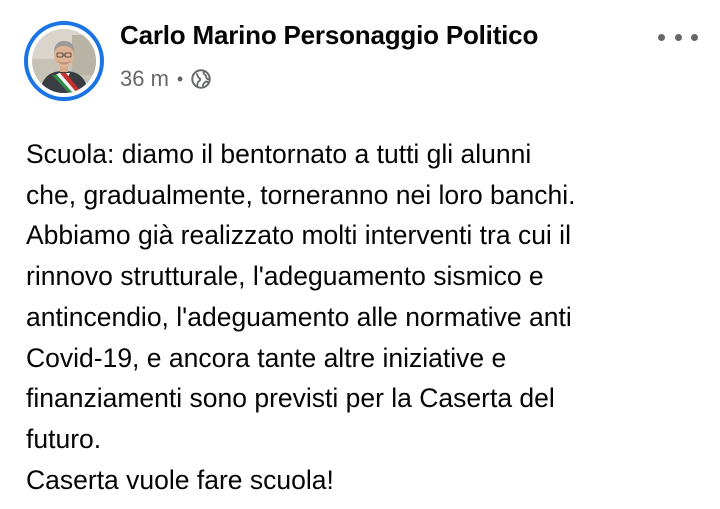 Image resolution: width=720 pixels, height=509 pixels. What do you see at coordinates (180, 479) in the screenshot?
I see `post-text-line: Caserta vuole fare scuola!` at bounding box center [180, 479].